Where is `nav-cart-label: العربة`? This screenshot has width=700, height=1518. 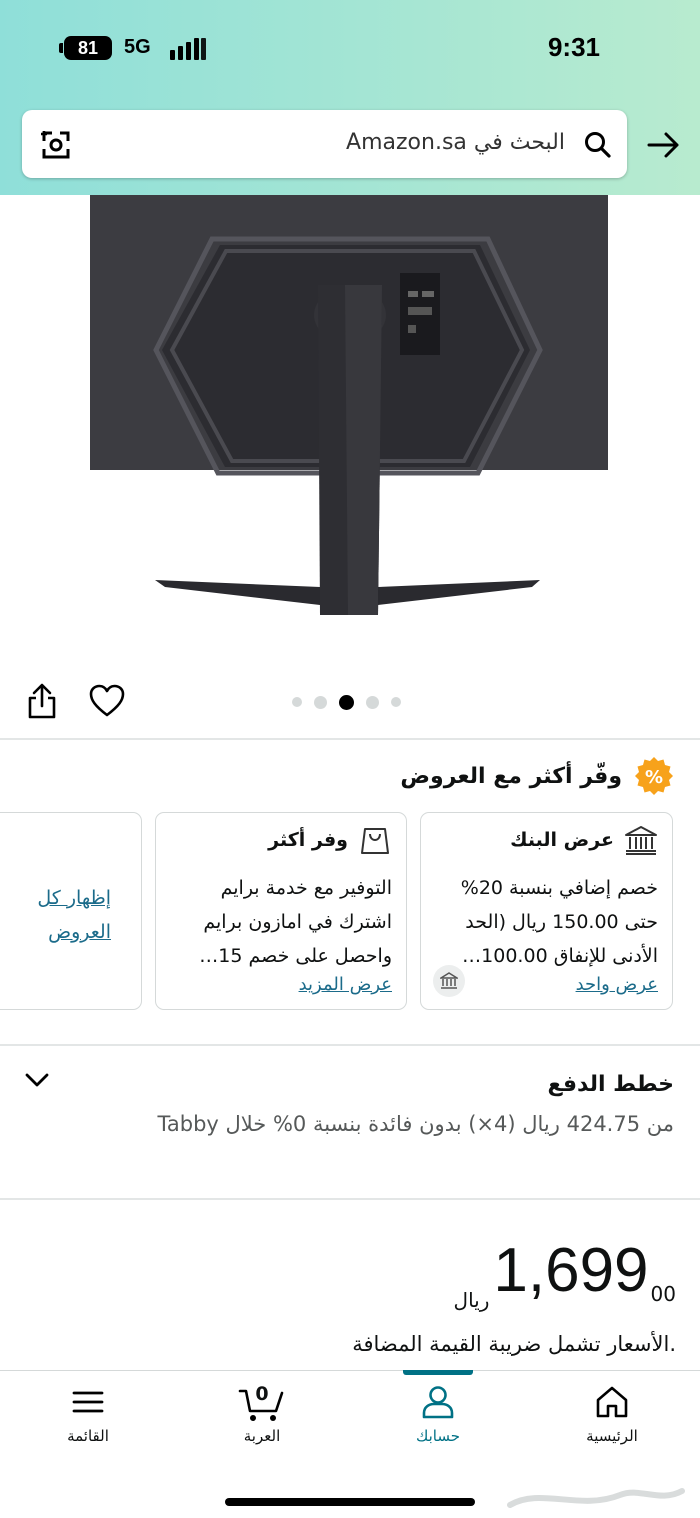
nav-cart-label: العربة is located at coordinates (262, 1436).